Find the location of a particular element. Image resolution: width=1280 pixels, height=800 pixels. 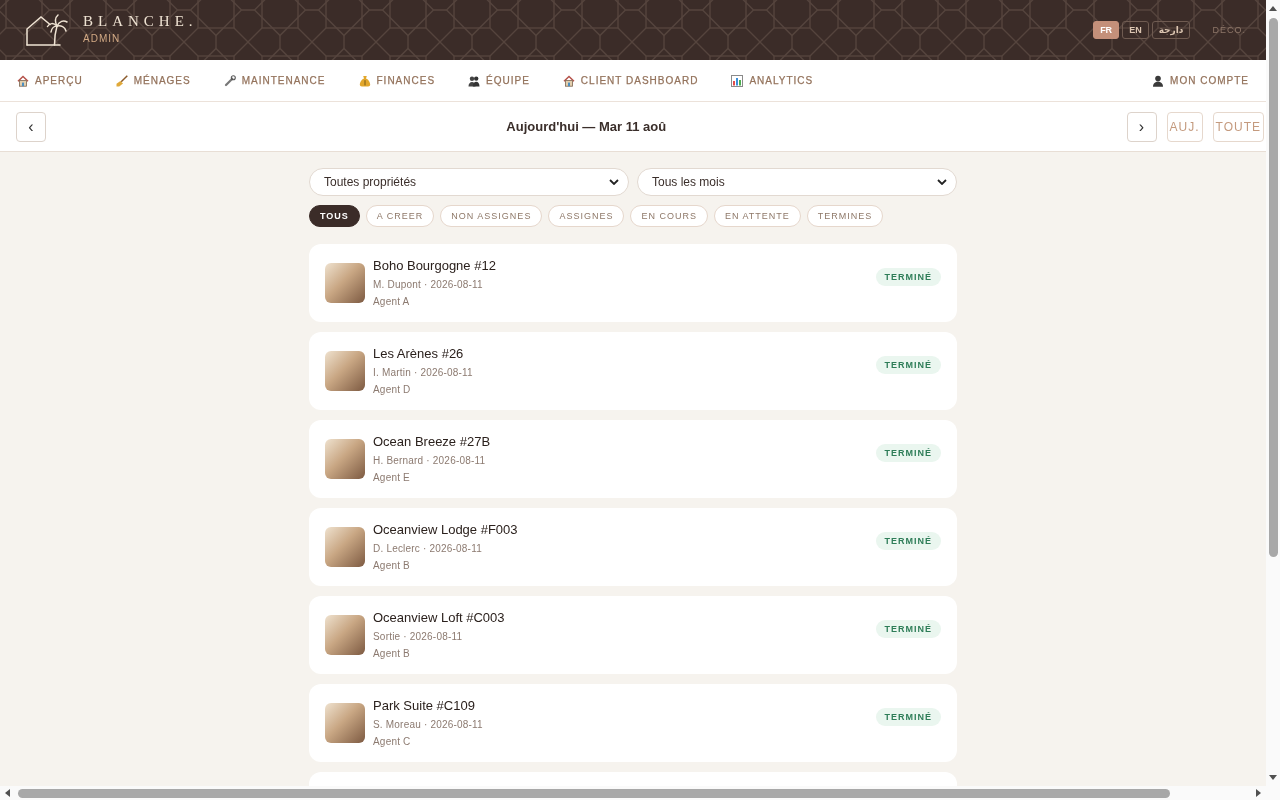

horizontal-scrollbar is located at coordinates (640, 793).